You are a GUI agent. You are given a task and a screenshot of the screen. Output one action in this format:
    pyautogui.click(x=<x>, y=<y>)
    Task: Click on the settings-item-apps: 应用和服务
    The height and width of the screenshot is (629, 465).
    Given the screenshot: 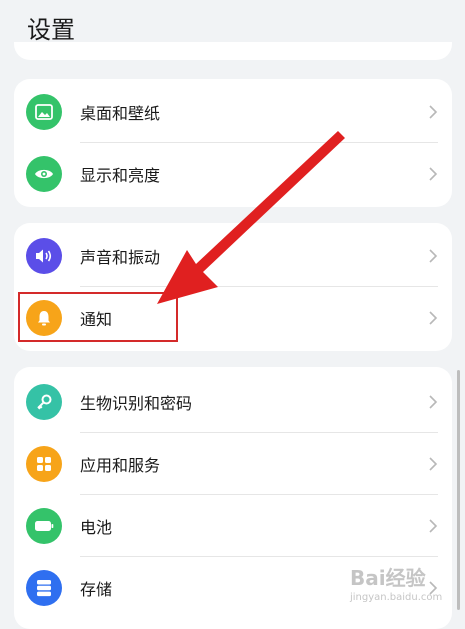 What is the action you would take?
    pyautogui.click(x=233, y=464)
    